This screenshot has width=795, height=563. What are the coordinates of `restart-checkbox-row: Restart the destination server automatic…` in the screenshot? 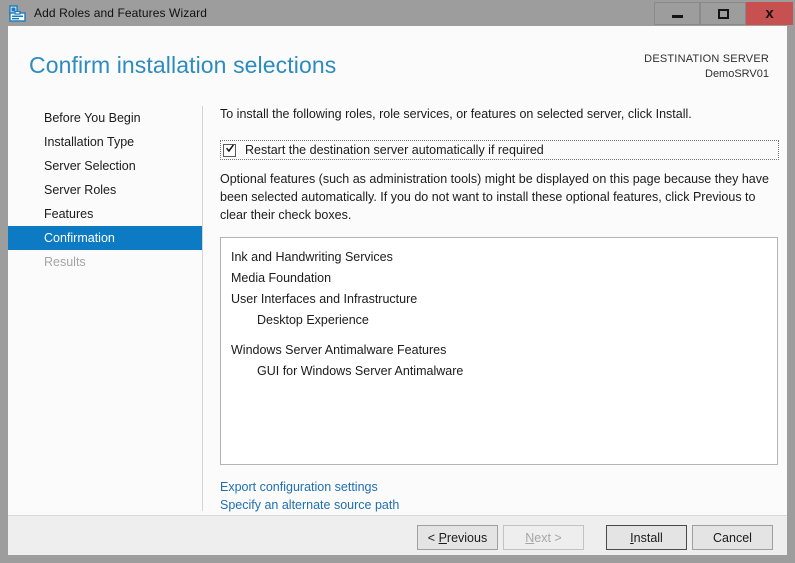 It's located at (499, 150).